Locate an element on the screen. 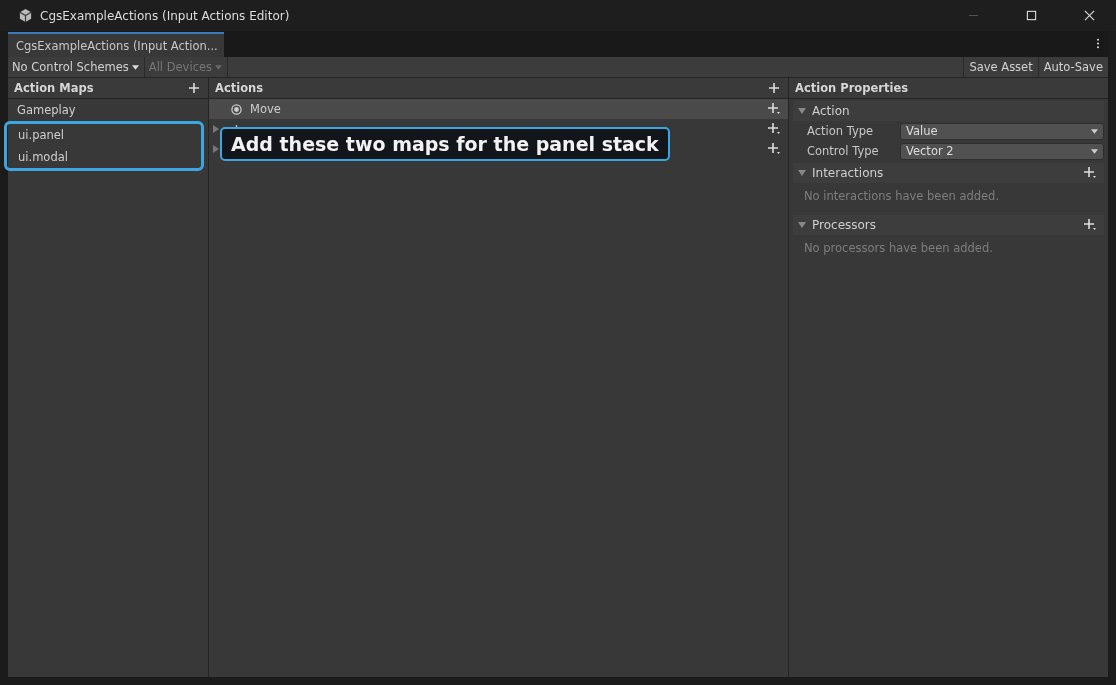 The height and width of the screenshot is (685, 1116). section-header: Processors is located at coordinates (948, 225).